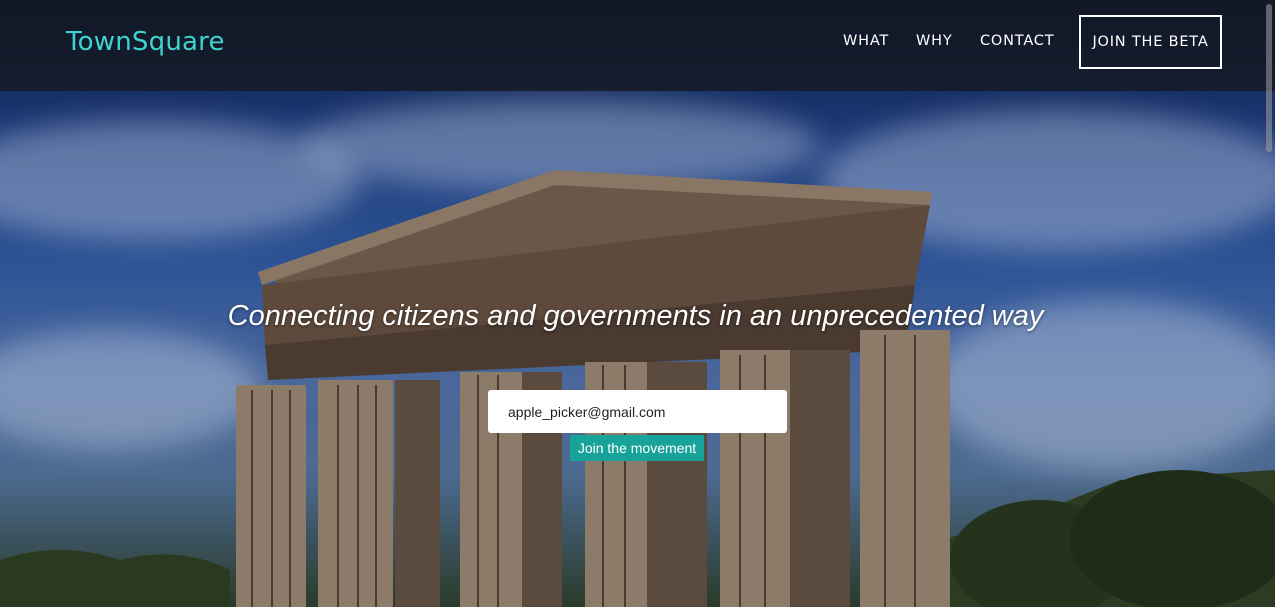 This screenshot has width=1275, height=607. I want to click on join-movement-button: Join the movement, so click(637, 448).